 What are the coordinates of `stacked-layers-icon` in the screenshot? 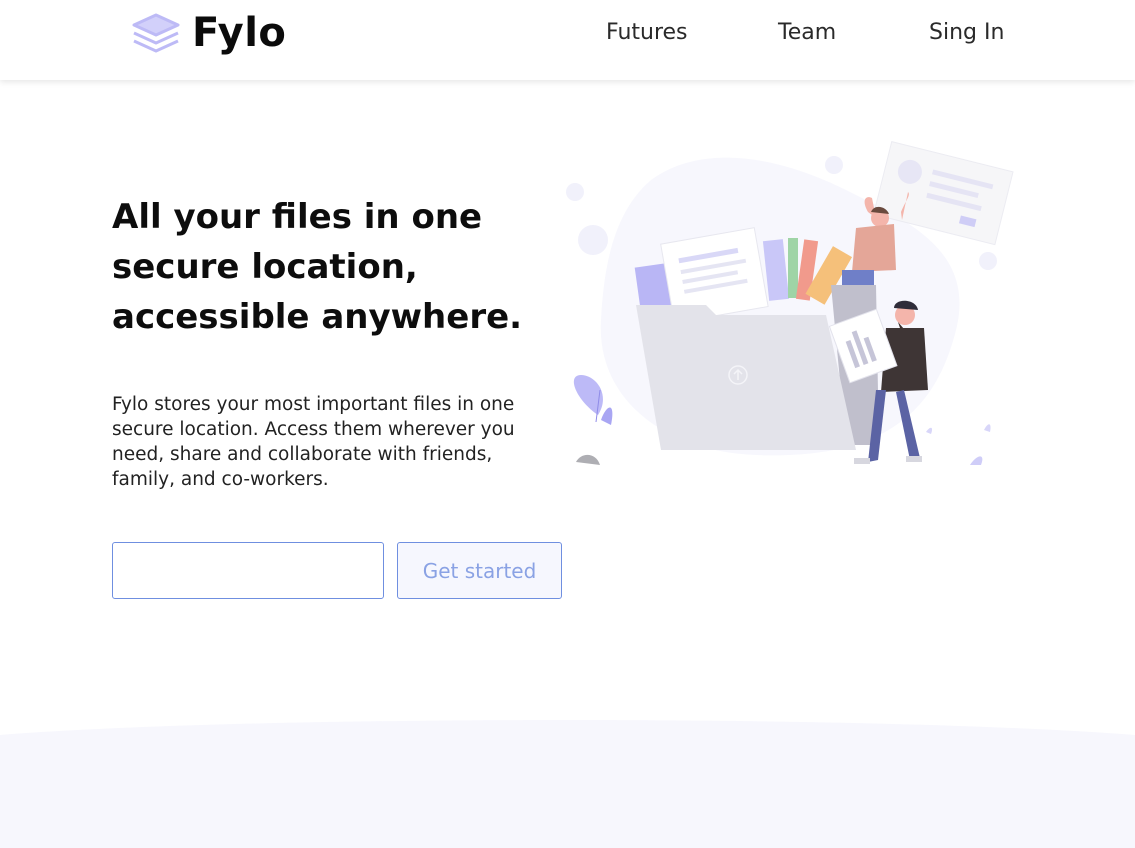 It's located at (156, 33).